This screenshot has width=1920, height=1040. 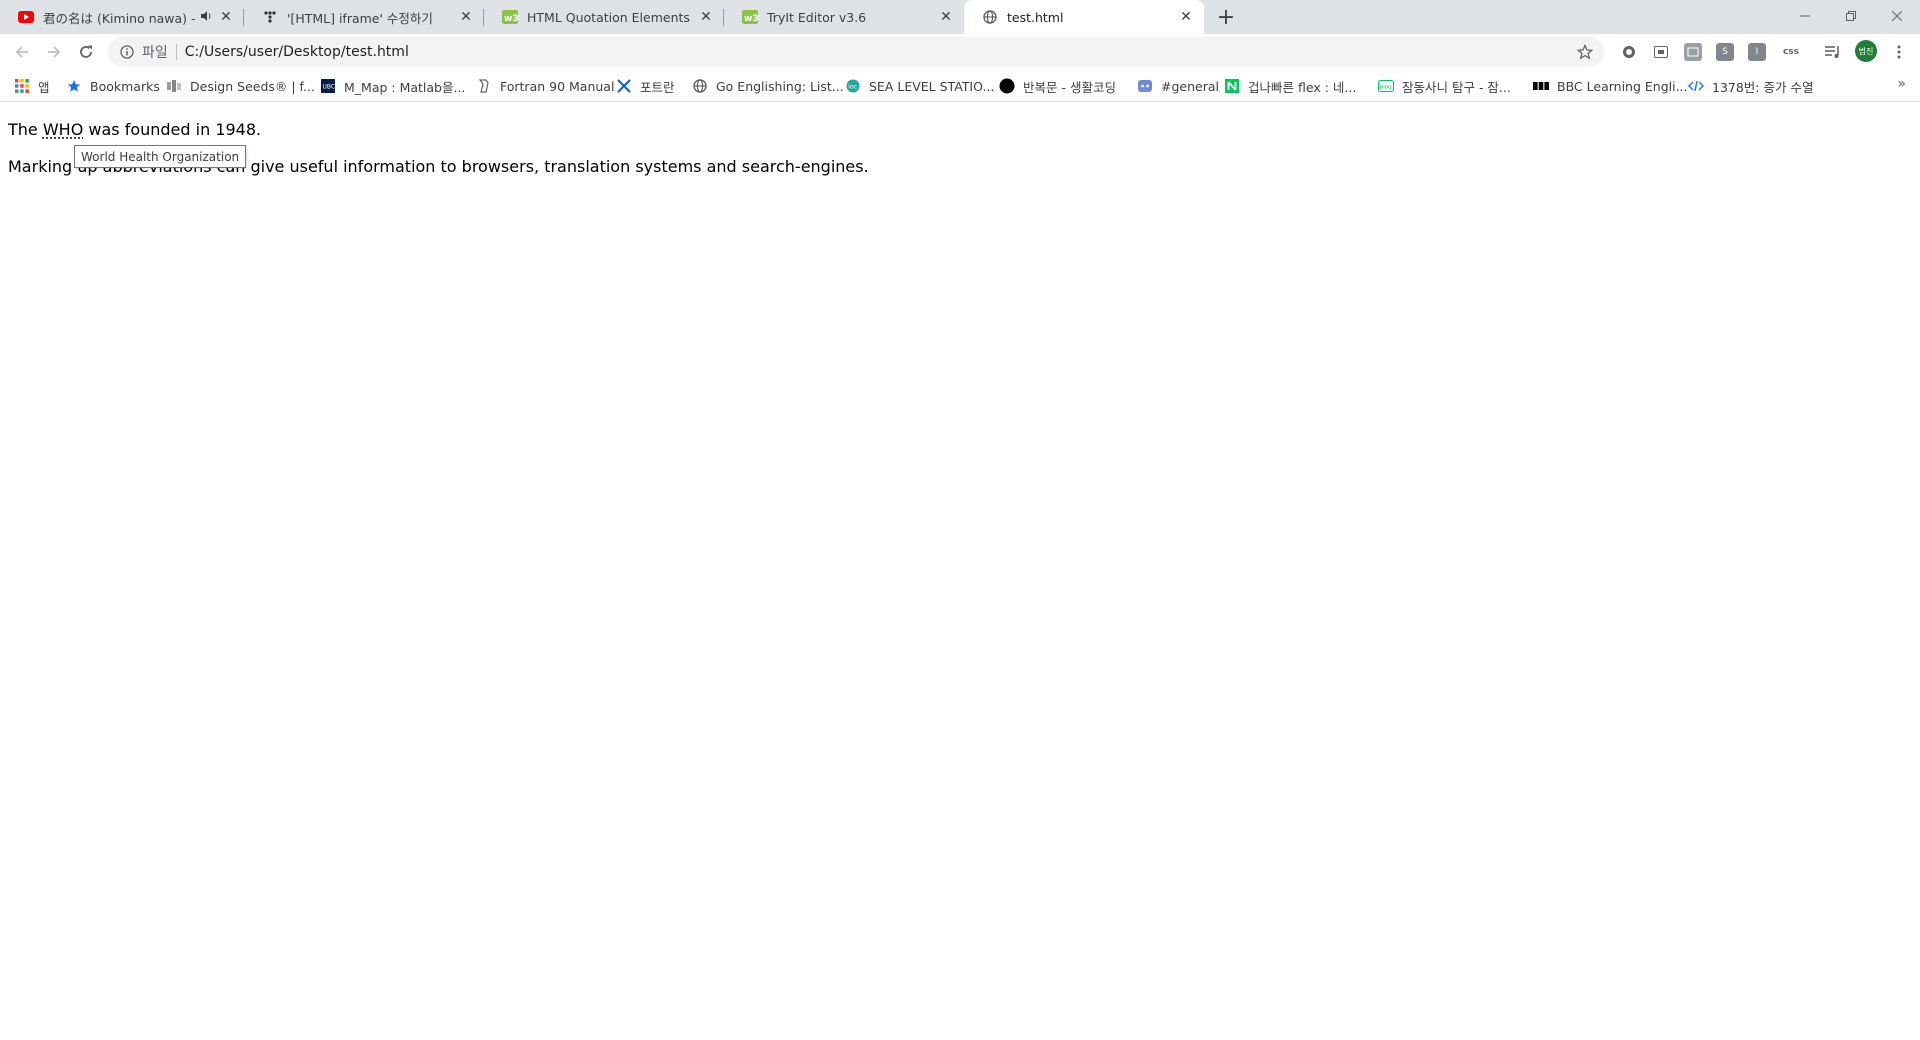 What do you see at coordinates (206, 17) in the screenshot?
I see `speaker-icon` at bounding box center [206, 17].